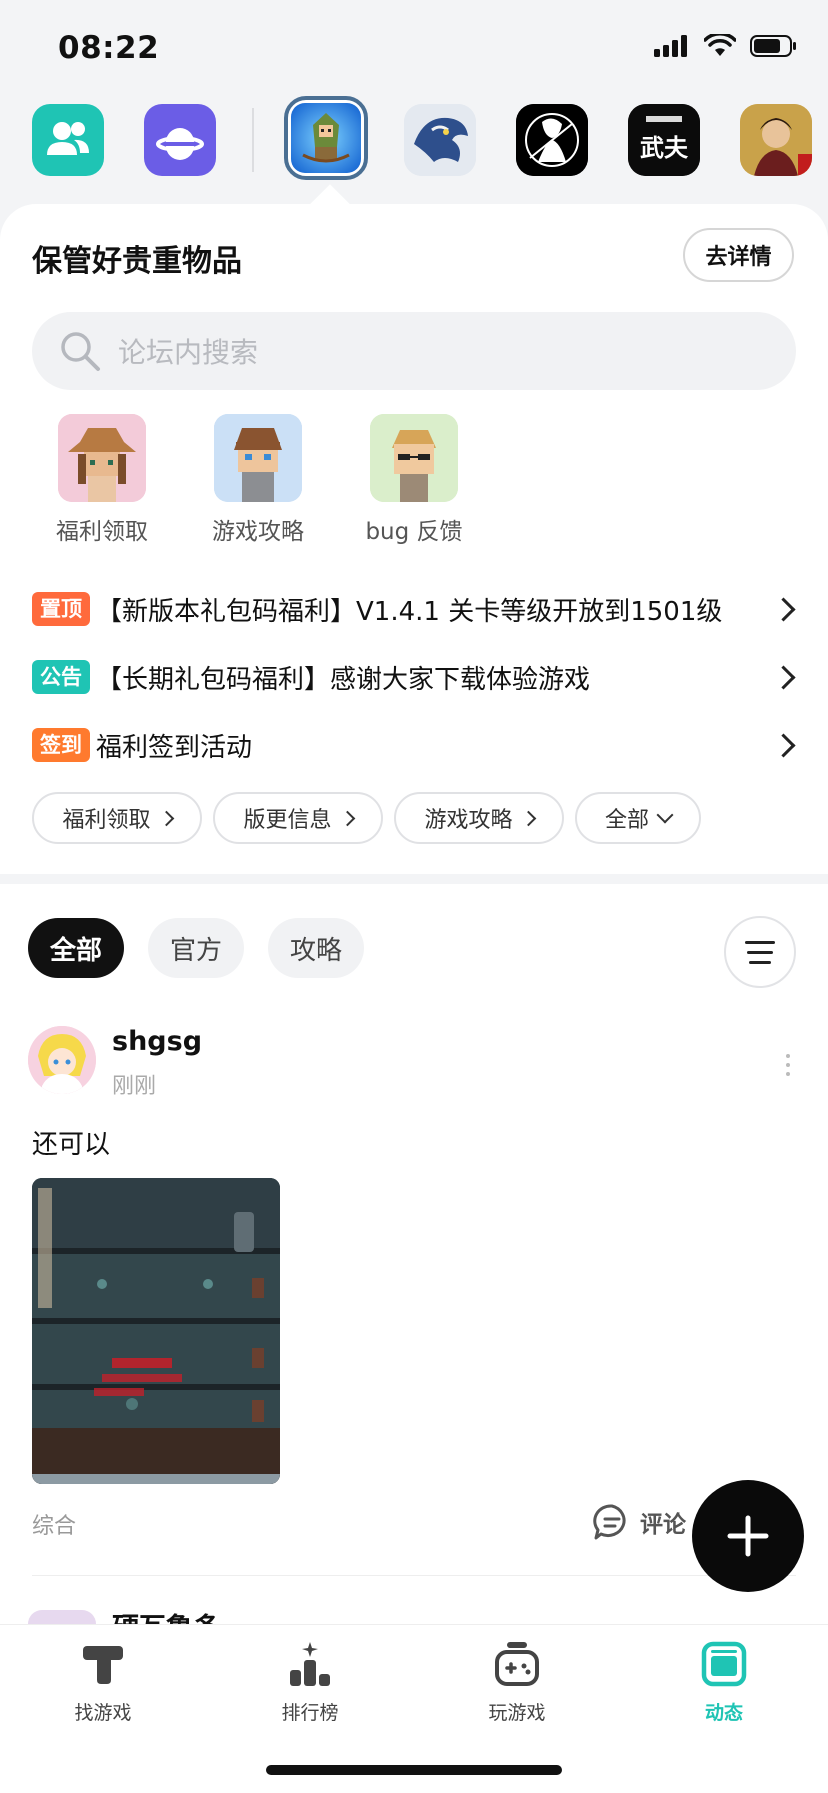  Describe the element at coordinates (776, 140) in the screenshot. I see `hero-game-app-icon` at that location.